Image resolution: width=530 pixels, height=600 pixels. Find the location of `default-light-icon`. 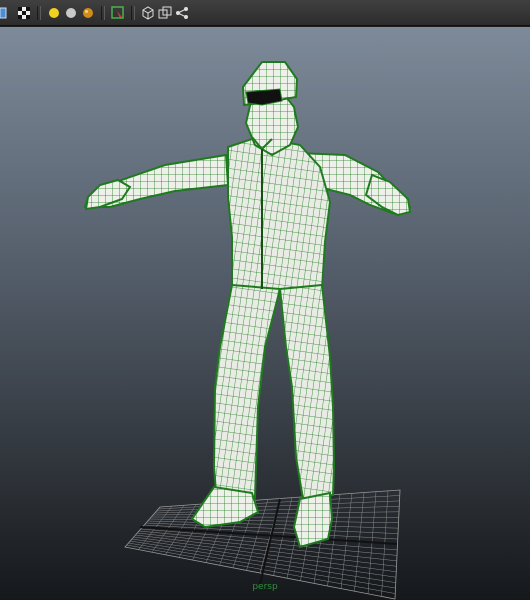

default-light-icon is located at coordinates (54, 13).